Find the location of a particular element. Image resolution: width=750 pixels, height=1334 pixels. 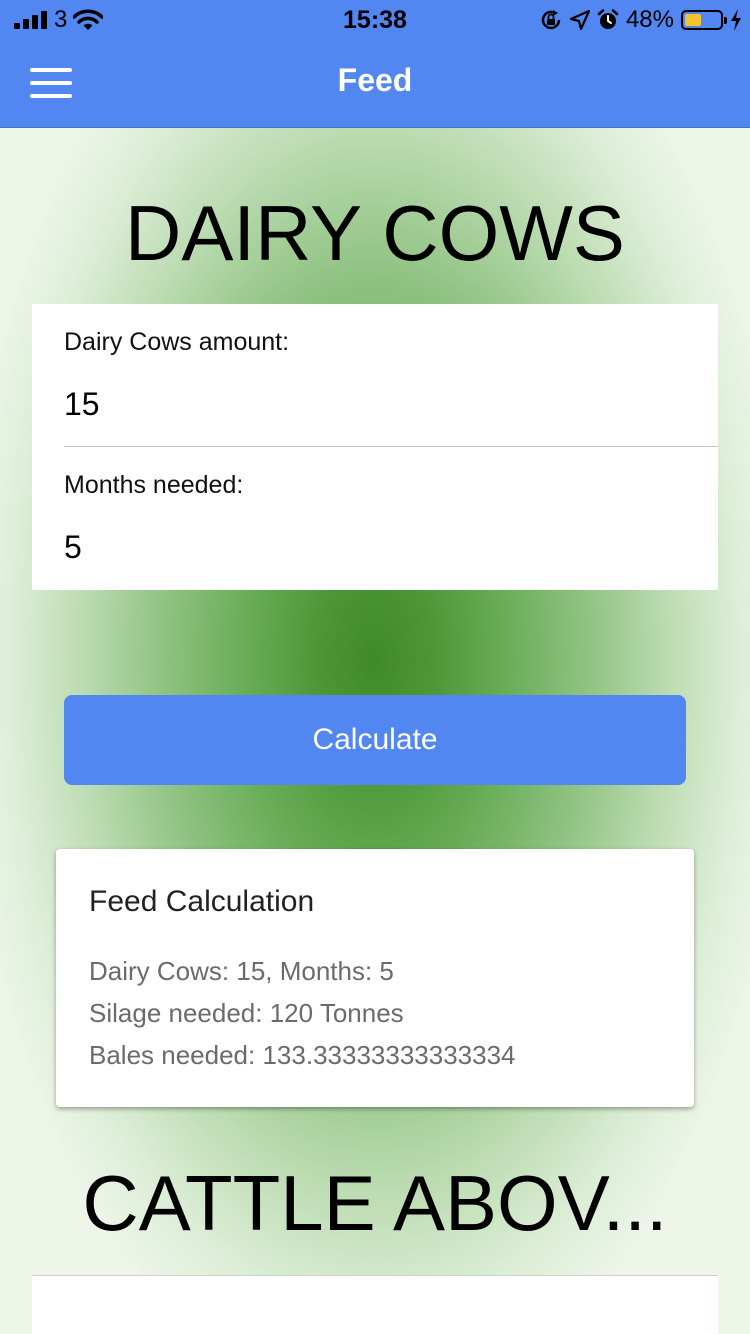

calculate-button: Calculate is located at coordinates (375, 740).